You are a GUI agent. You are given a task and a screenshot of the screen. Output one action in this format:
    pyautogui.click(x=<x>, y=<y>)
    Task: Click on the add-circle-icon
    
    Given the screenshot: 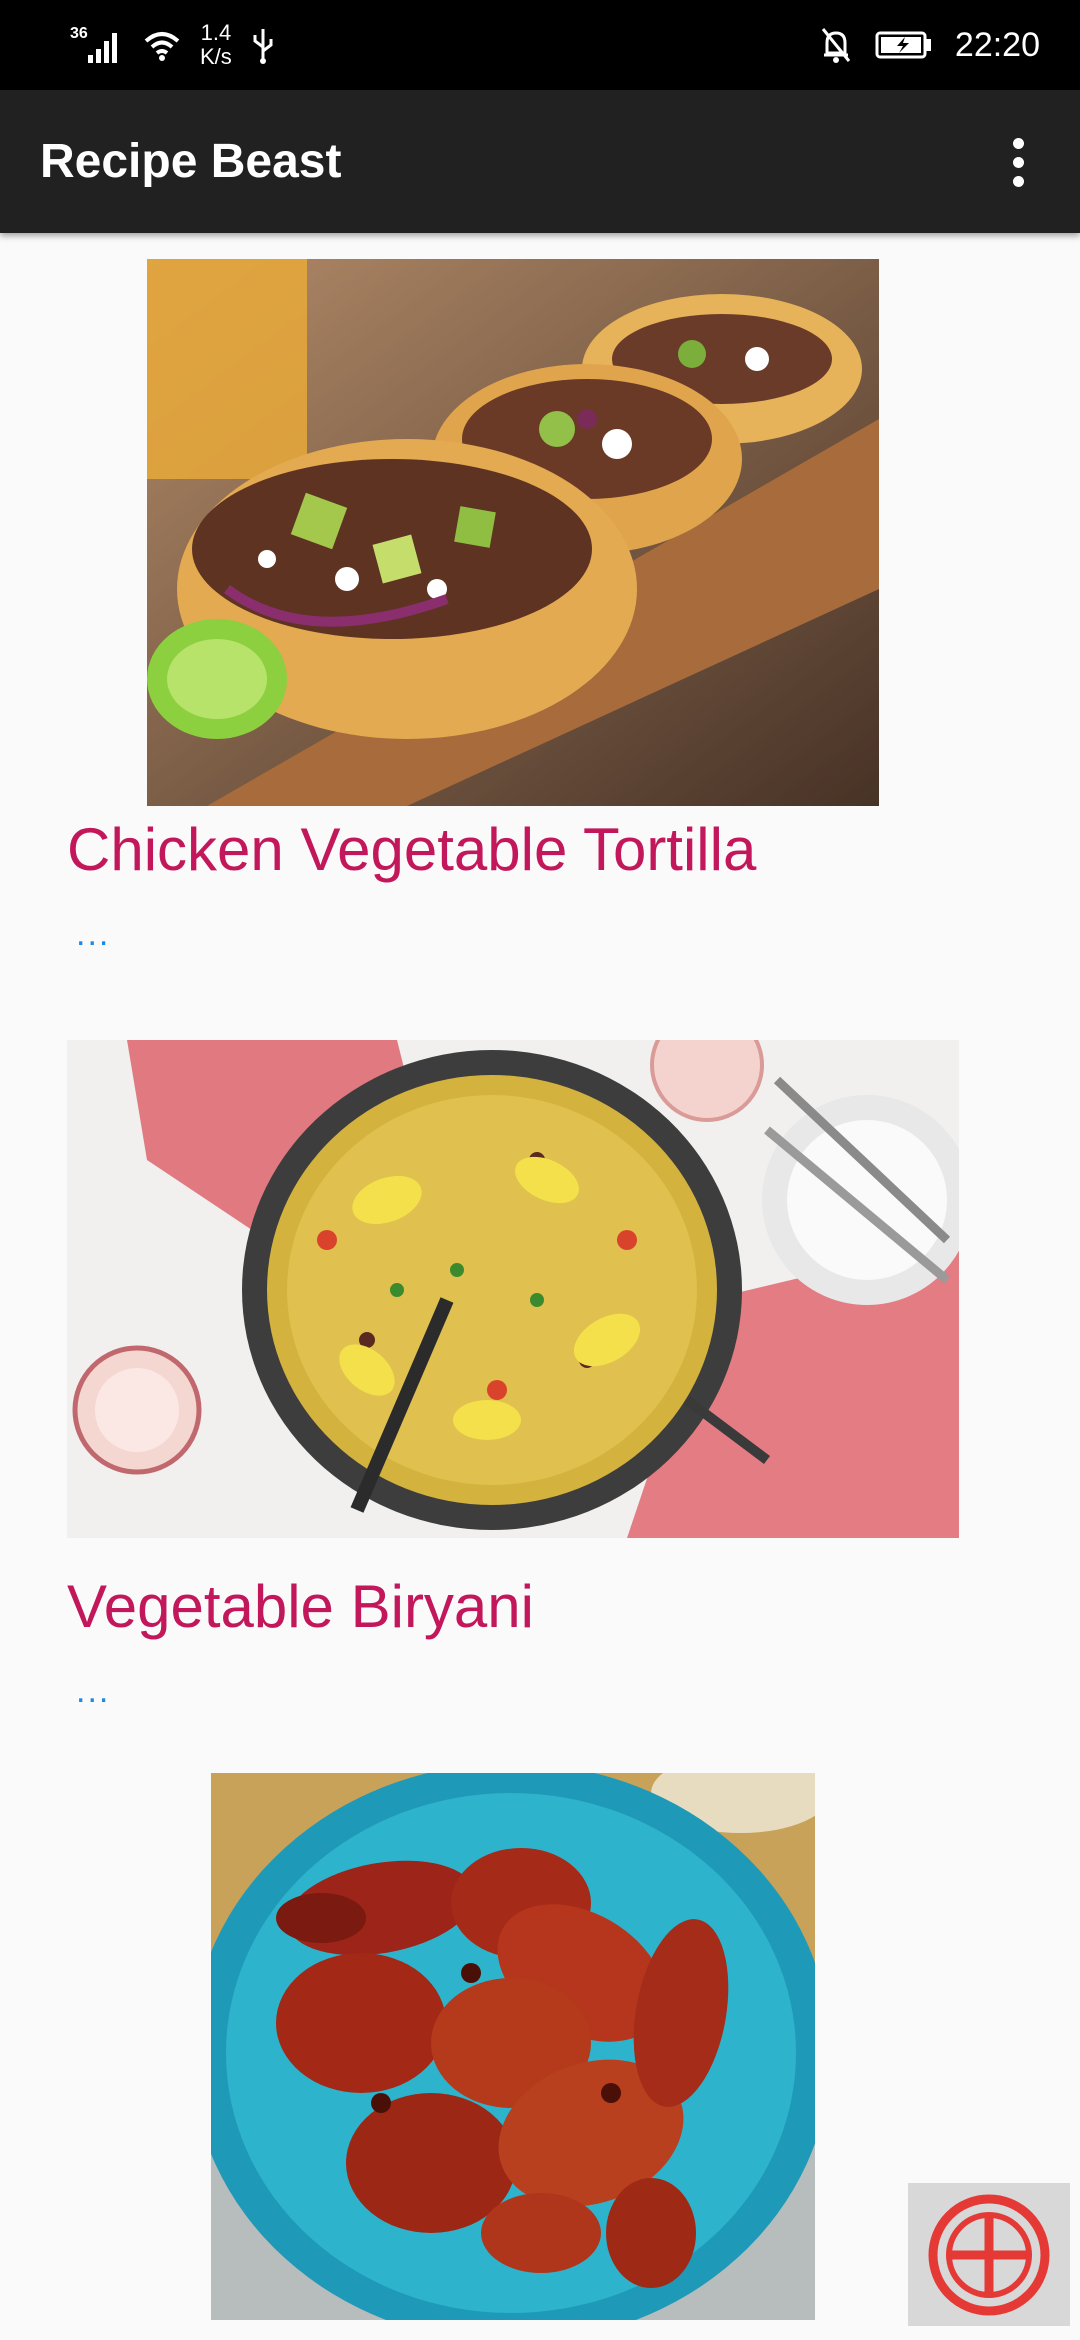 What is the action you would take?
    pyautogui.click(x=989, y=2254)
    